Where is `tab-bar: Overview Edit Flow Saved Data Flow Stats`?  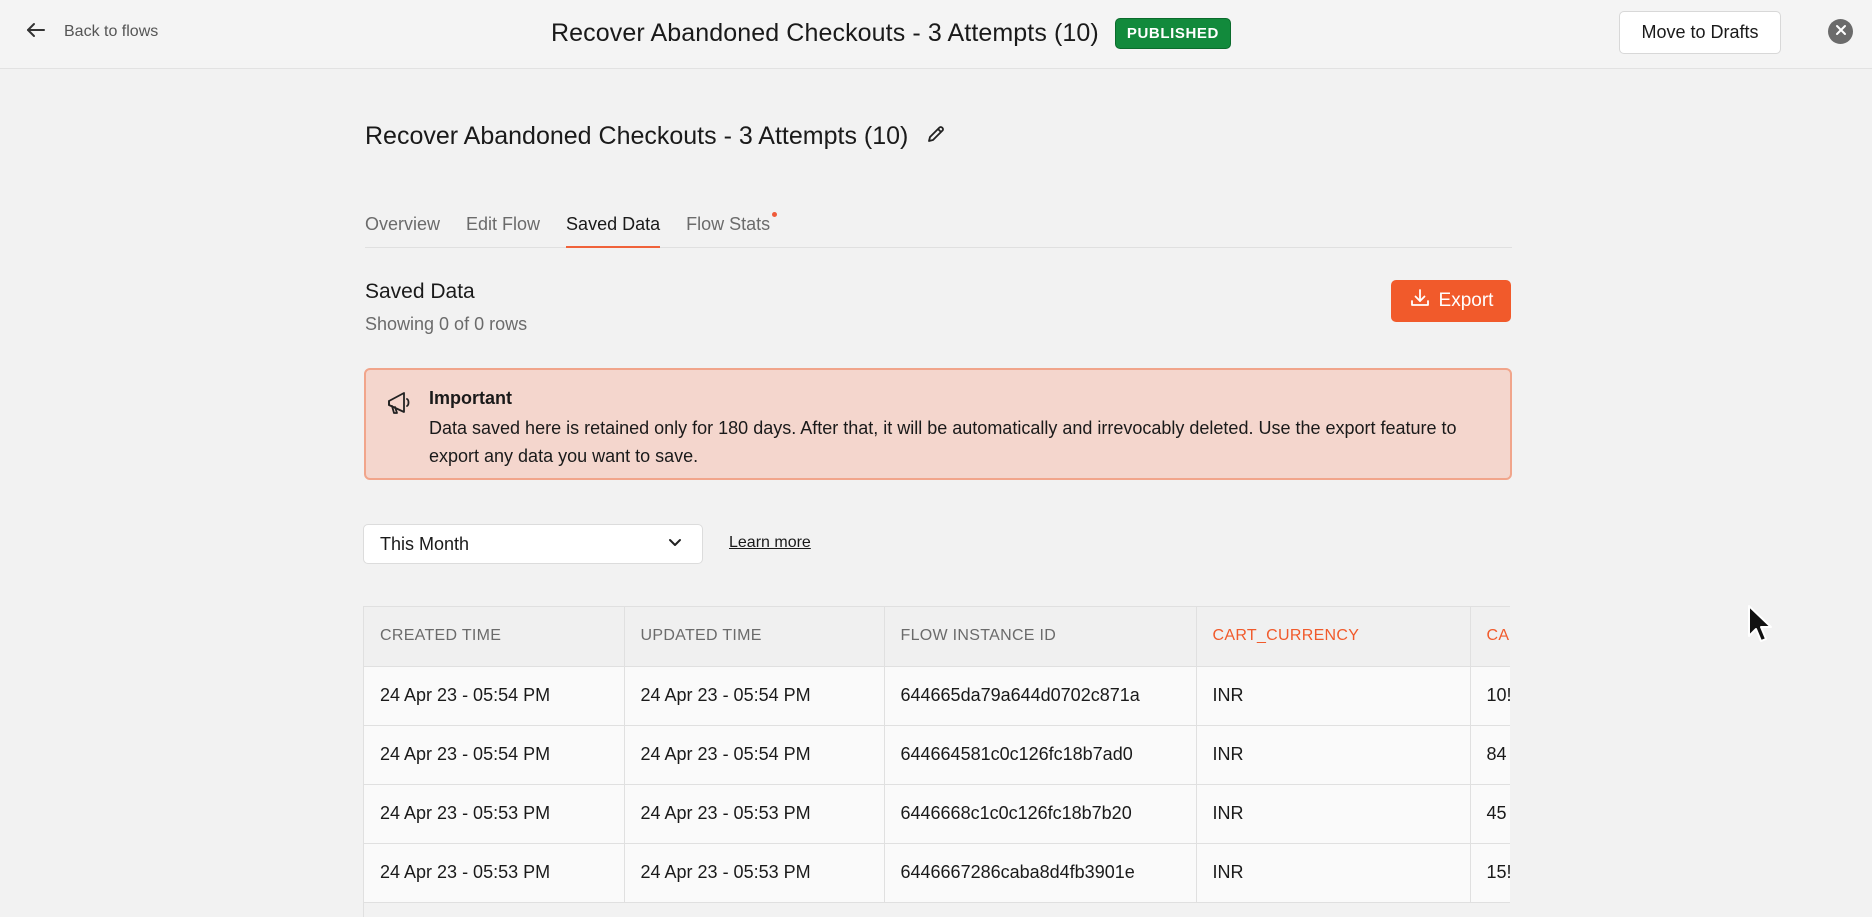 tab-bar: Overview Edit Flow Saved Data Flow Stats is located at coordinates (938, 229).